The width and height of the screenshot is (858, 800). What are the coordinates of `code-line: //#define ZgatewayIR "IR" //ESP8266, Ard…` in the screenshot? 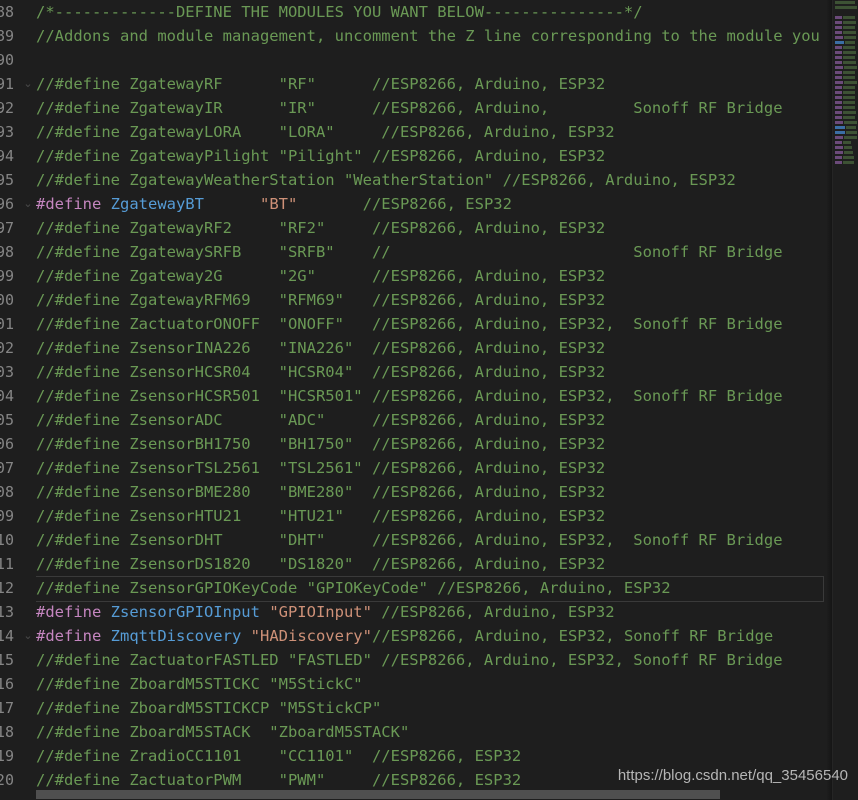 It's located at (431, 108).